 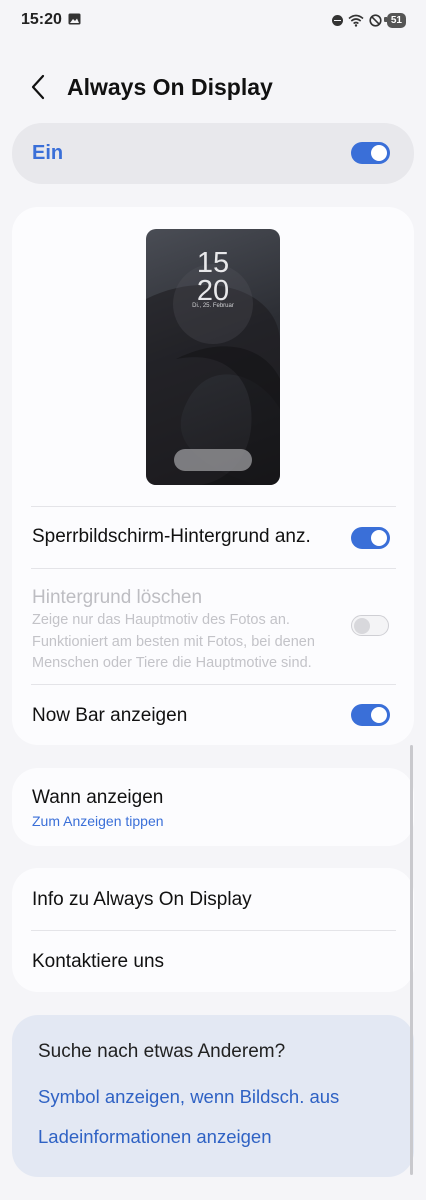 What do you see at coordinates (370, 715) in the screenshot?
I see `now-bar-toggle` at bounding box center [370, 715].